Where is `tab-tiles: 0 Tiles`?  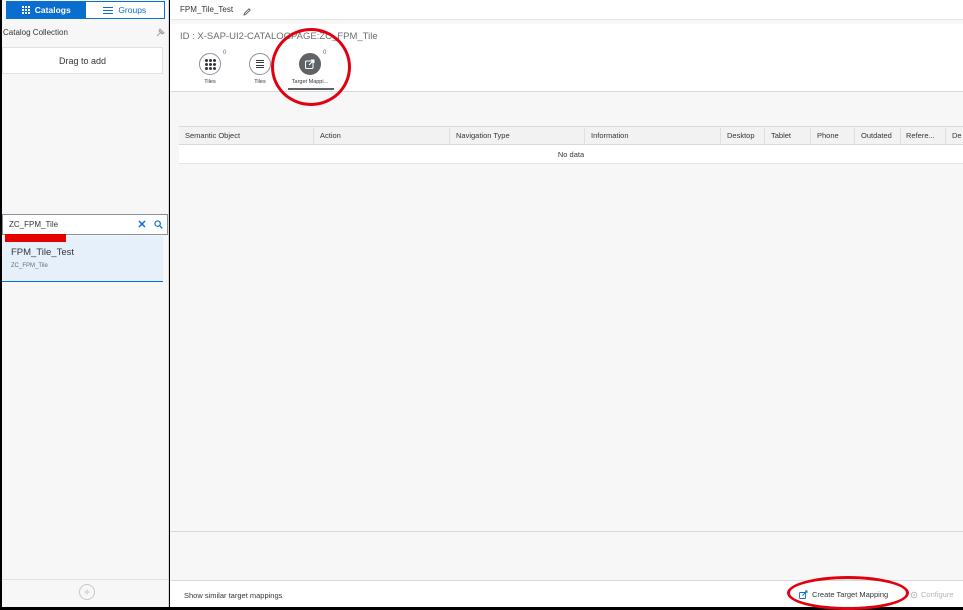 tab-tiles: 0 Tiles is located at coordinates (211, 71).